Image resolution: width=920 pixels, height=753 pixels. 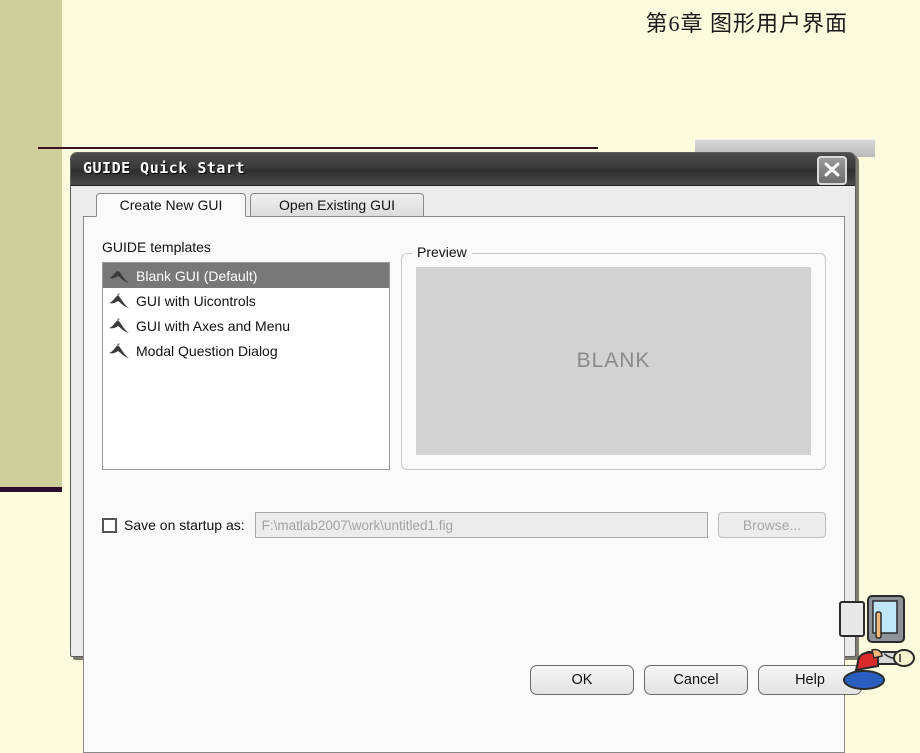 I want to click on slide-header-title: 第6章 图形用户界面, so click(x=746, y=23).